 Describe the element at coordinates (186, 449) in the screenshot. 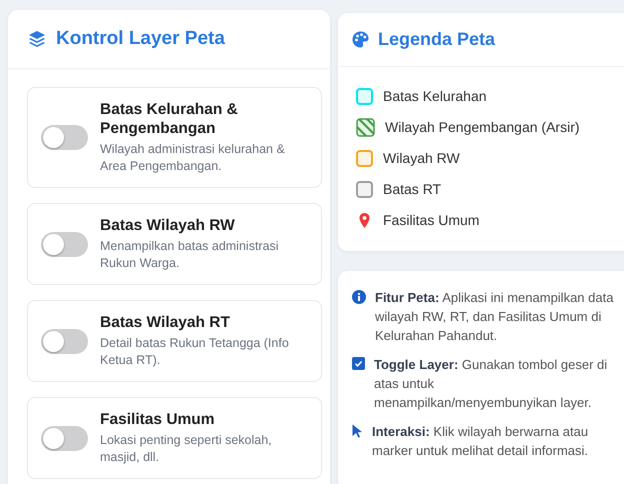

I see `layer-description: Lokasi penting seperti sekolah, masjid, dll.` at that location.